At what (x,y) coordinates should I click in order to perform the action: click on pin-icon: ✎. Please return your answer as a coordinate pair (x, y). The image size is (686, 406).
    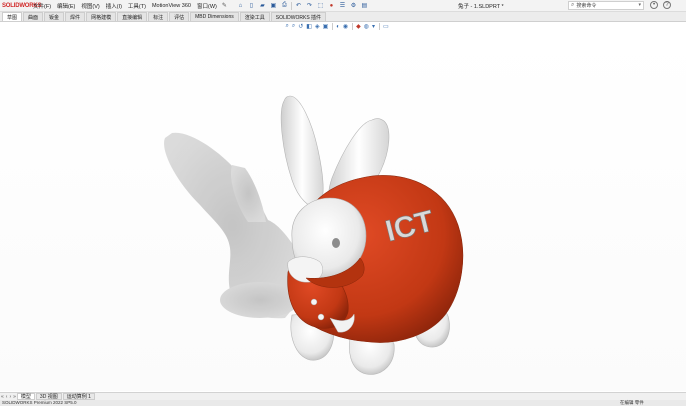
    Looking at the image, I should click on (224, 5).